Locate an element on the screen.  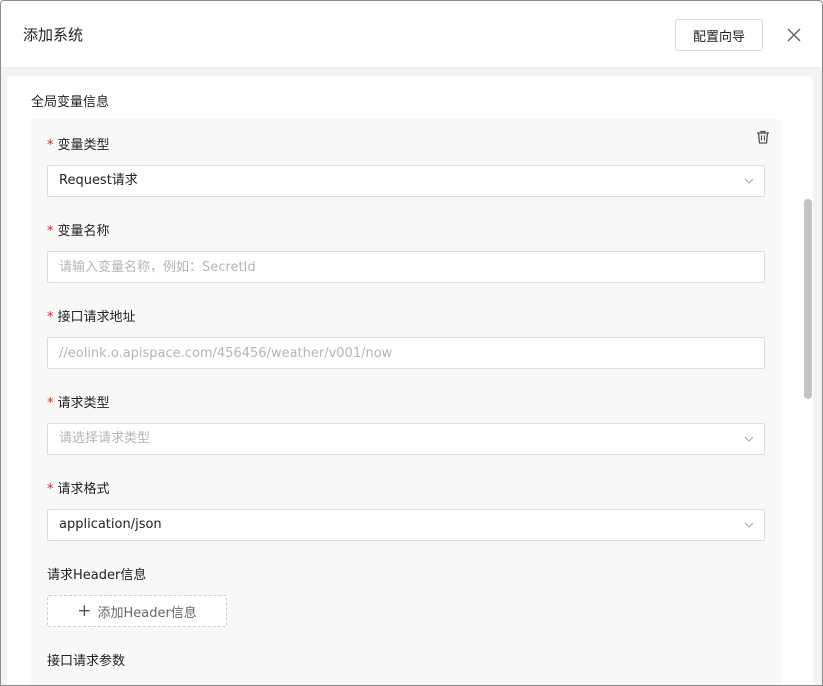
add-header-label: 添加Header信息 is located at coordinates (147, 613).